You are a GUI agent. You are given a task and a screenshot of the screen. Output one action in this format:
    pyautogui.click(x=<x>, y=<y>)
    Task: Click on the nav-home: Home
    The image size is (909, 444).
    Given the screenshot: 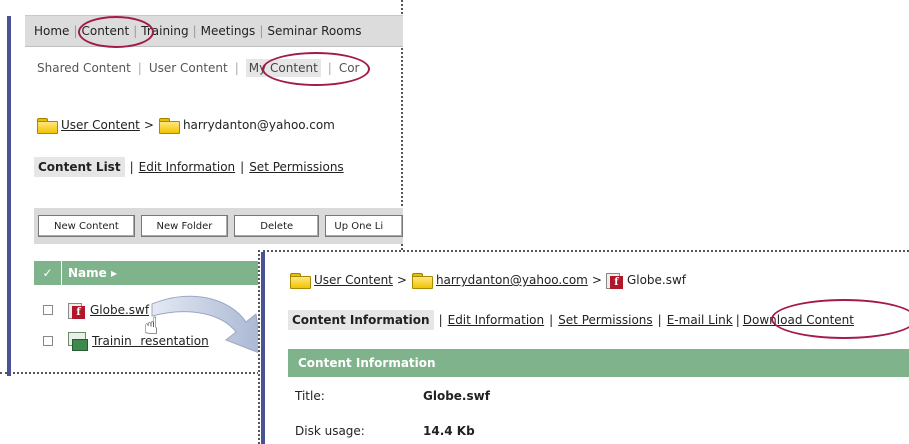 What is the action you would take?
    pyautogui.click(x=51, y=31)
    